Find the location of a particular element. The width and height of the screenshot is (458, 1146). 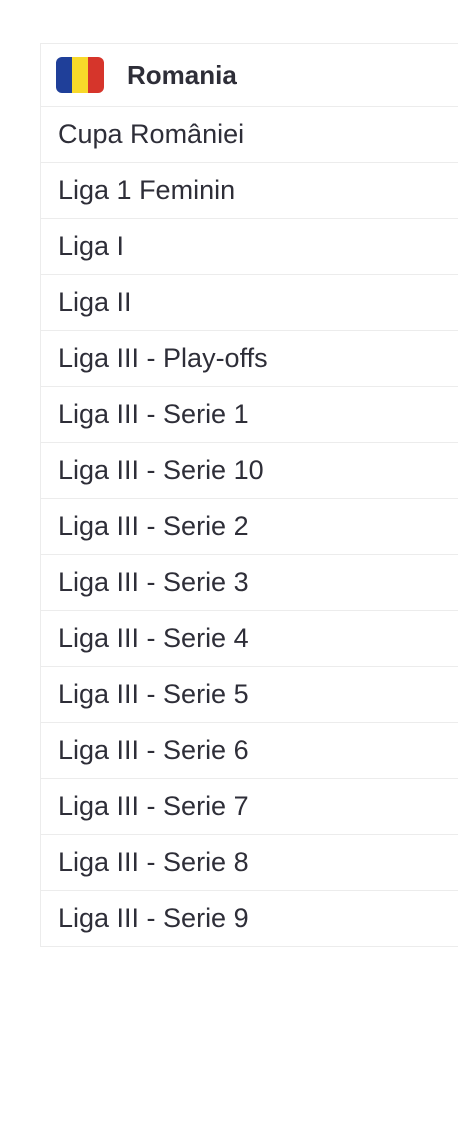

league-item-label: Liga III - Serie 3 is located at coordinates (153, 582).